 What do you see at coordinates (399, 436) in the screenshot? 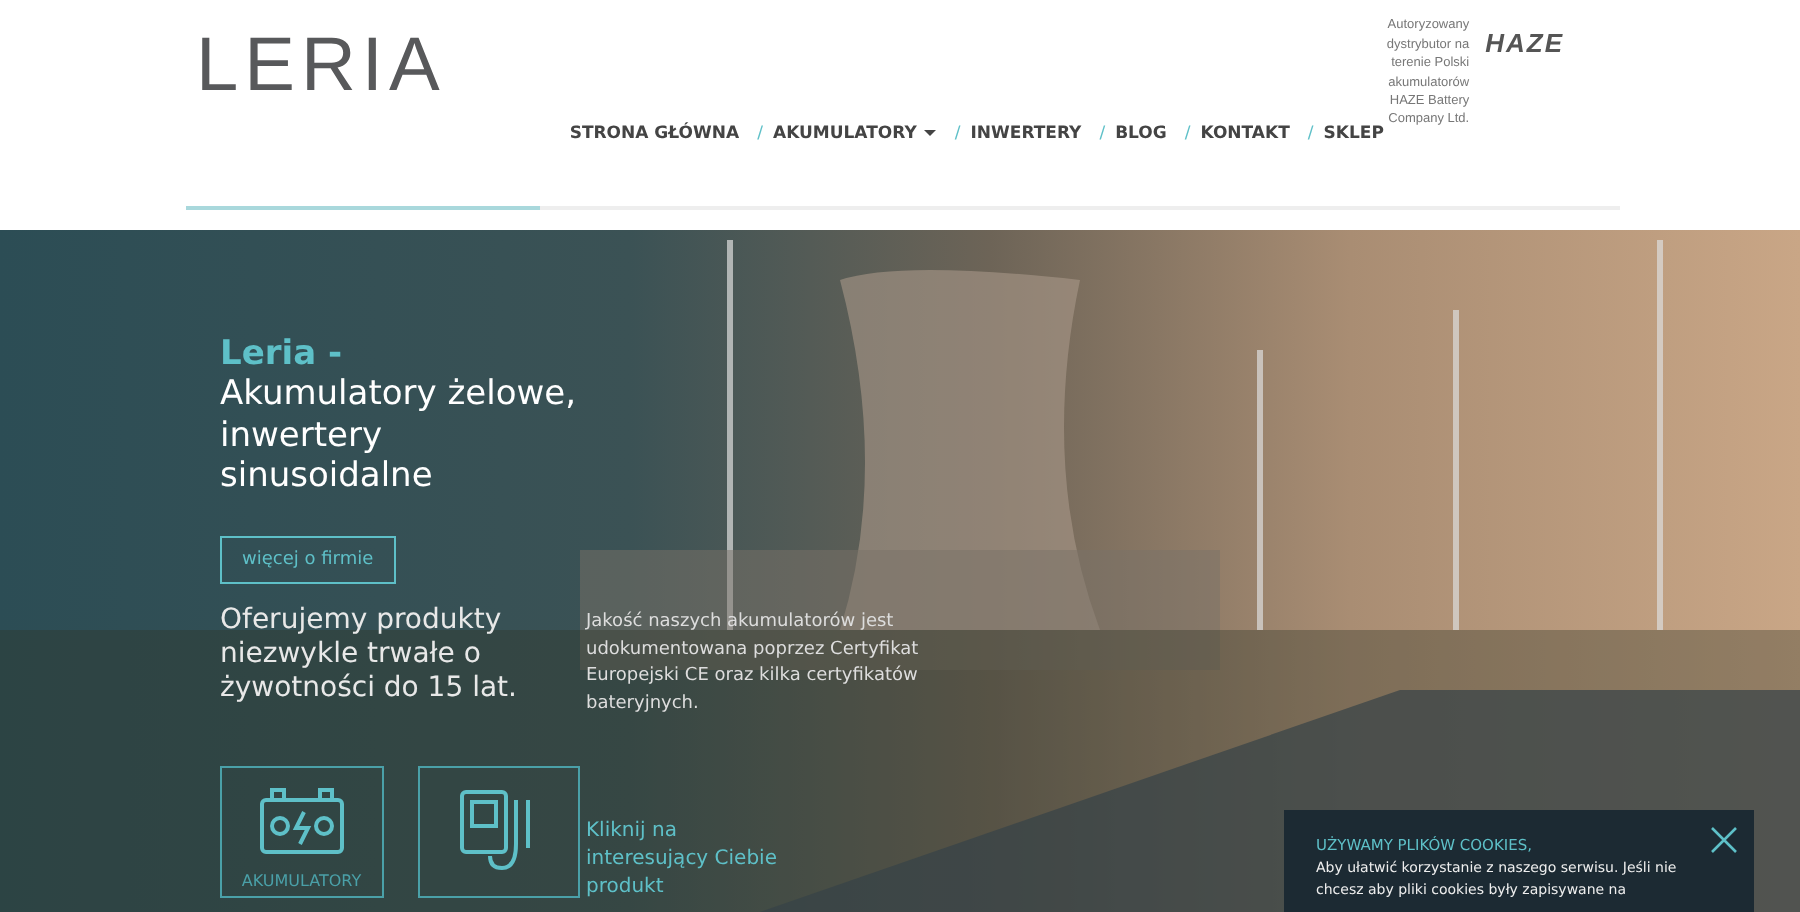
I see `hero-headline: Akumulatory żelowe, inwertery sinusoidalne` at bounding box center [399, 436].